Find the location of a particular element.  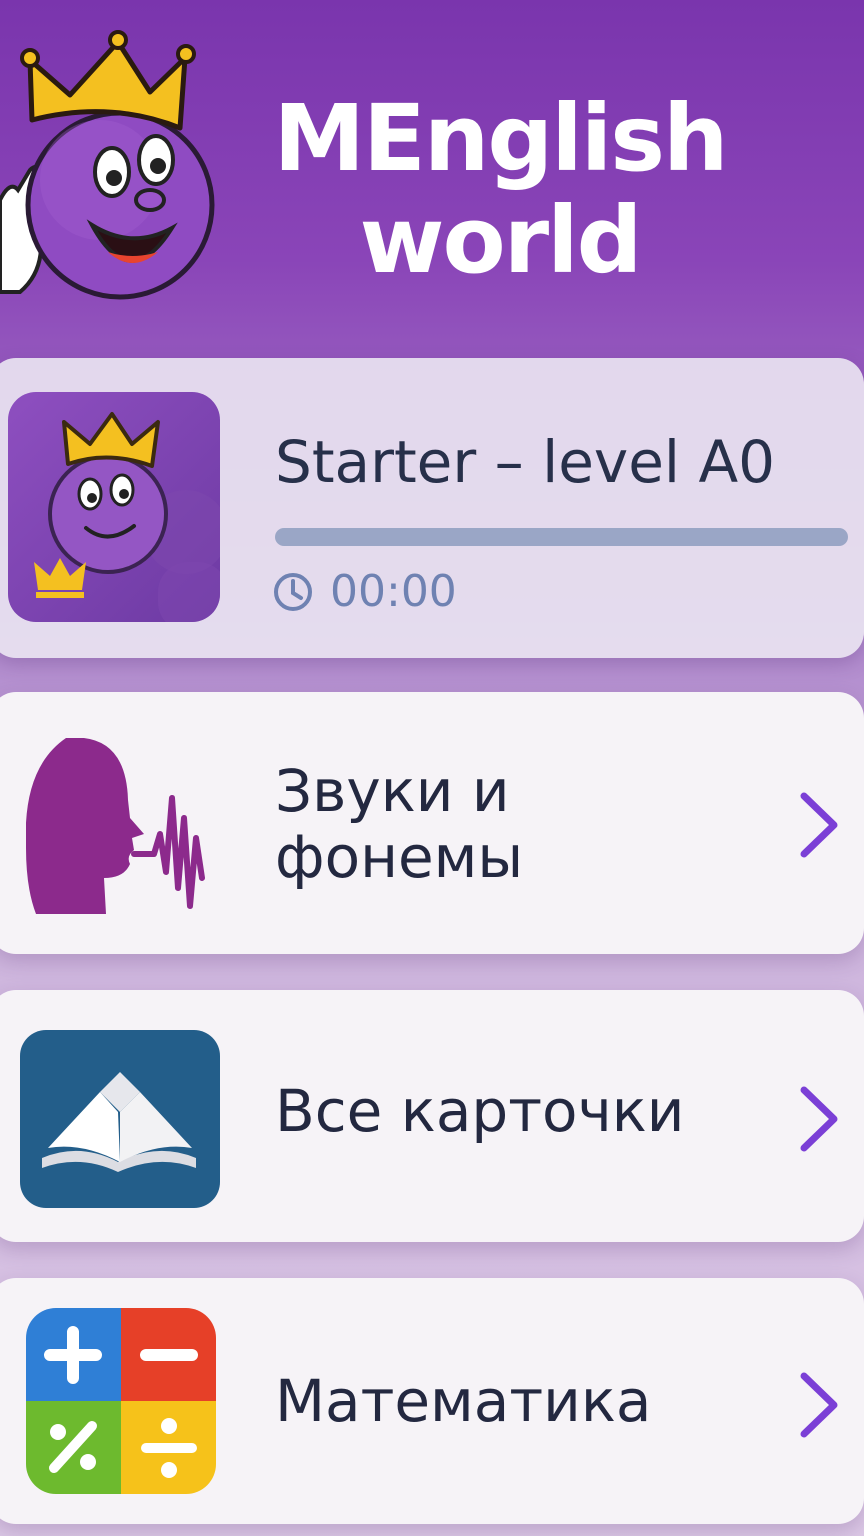

mascot-thumbnail-icon is located at coordinates (127, 517).